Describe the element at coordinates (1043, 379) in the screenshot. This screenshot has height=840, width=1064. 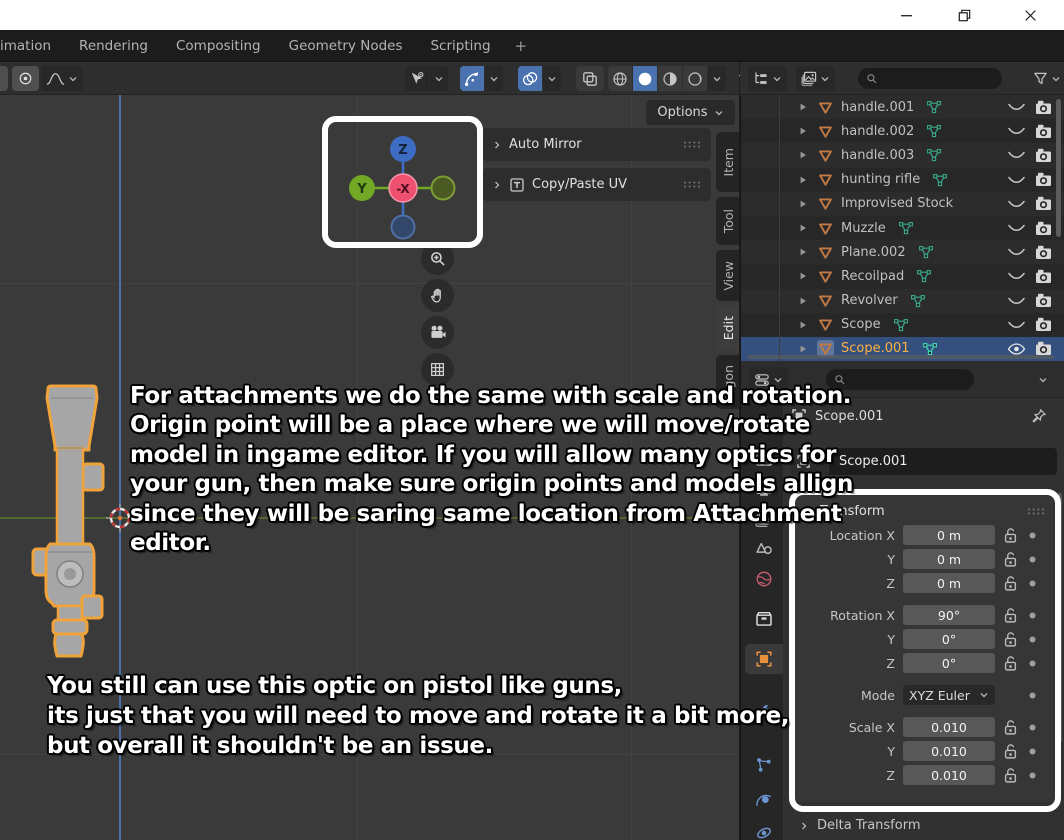
I see `properties-options-dropdown` at that location.